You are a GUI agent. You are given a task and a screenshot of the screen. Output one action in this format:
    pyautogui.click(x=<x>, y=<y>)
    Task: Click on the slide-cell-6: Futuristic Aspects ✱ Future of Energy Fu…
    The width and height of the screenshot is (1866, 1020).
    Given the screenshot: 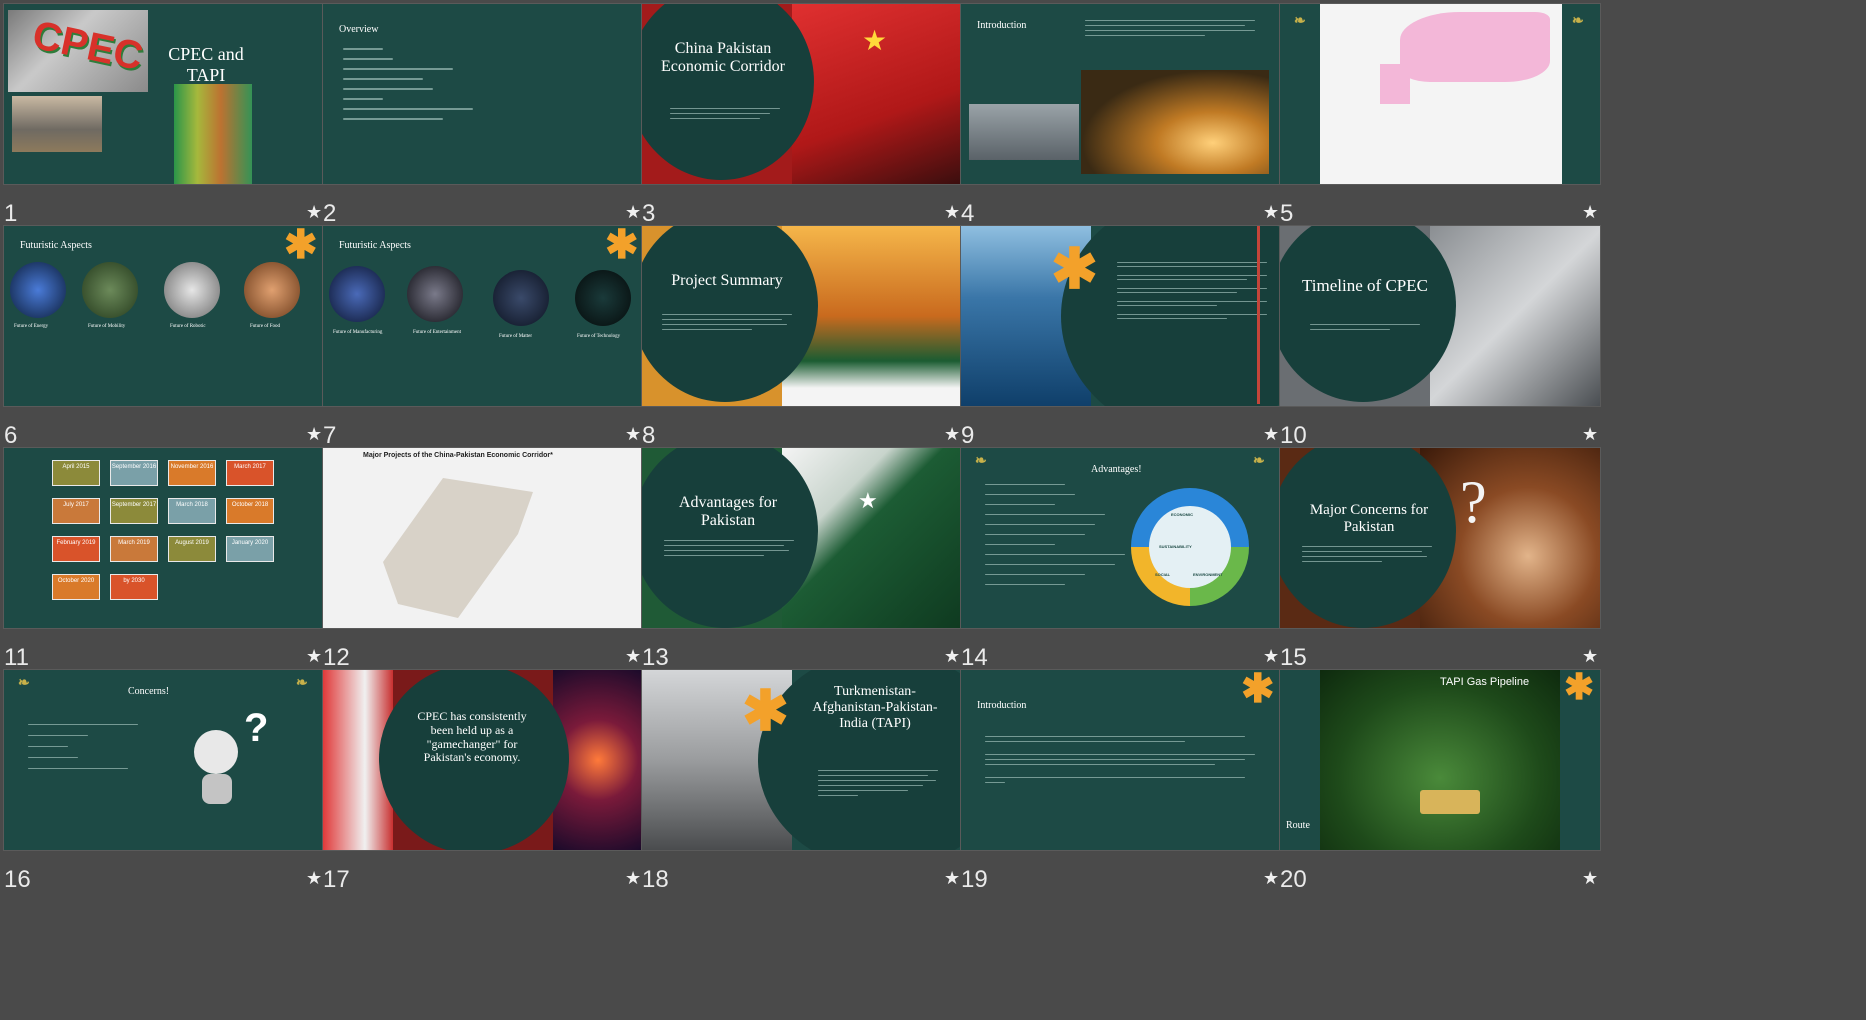 What is the action you would take?
    pyautogui.click(x=162, y=347)
    